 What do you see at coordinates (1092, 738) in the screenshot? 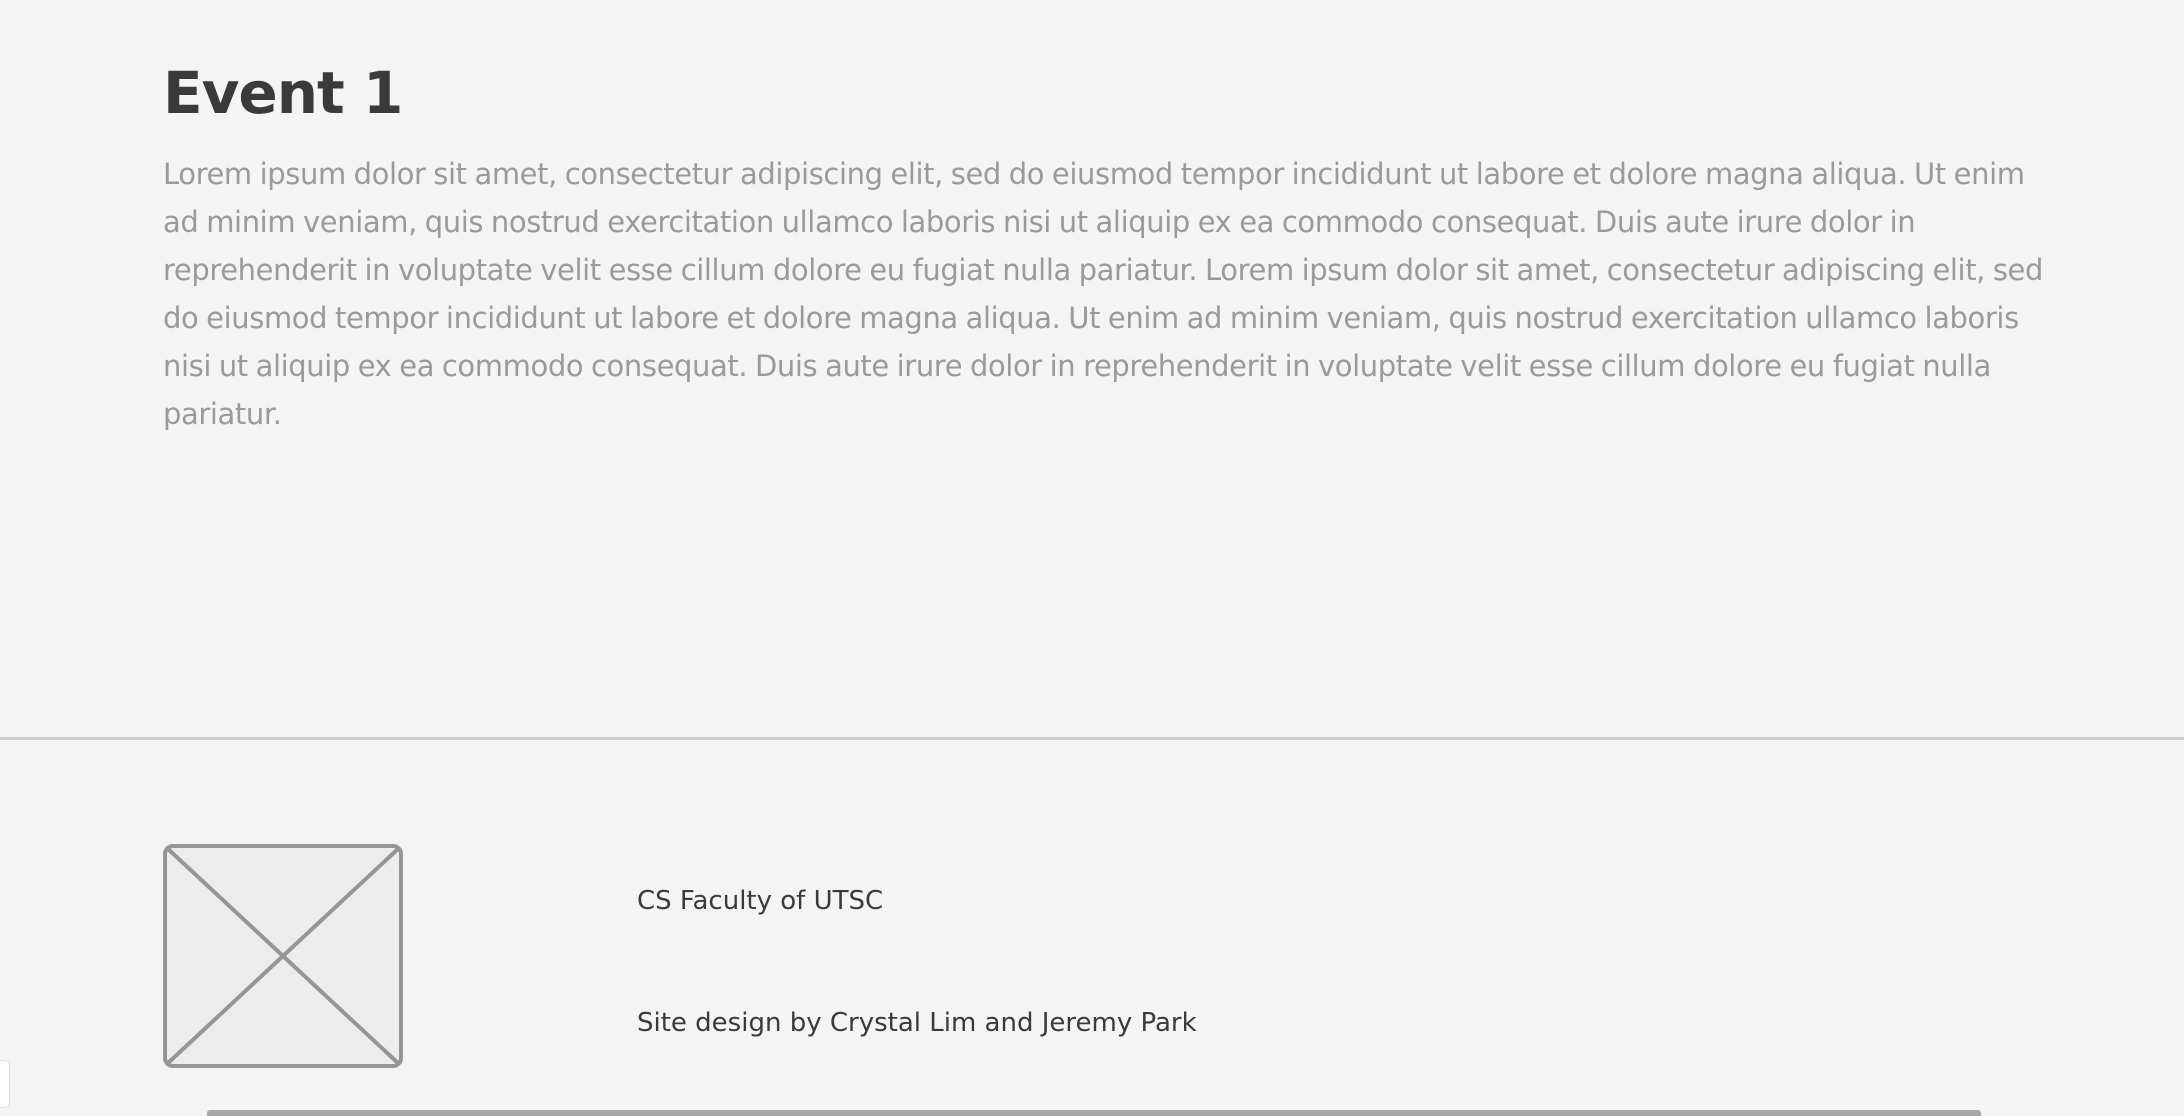
I see `footer-divider` at bounding box center [1092, 738].